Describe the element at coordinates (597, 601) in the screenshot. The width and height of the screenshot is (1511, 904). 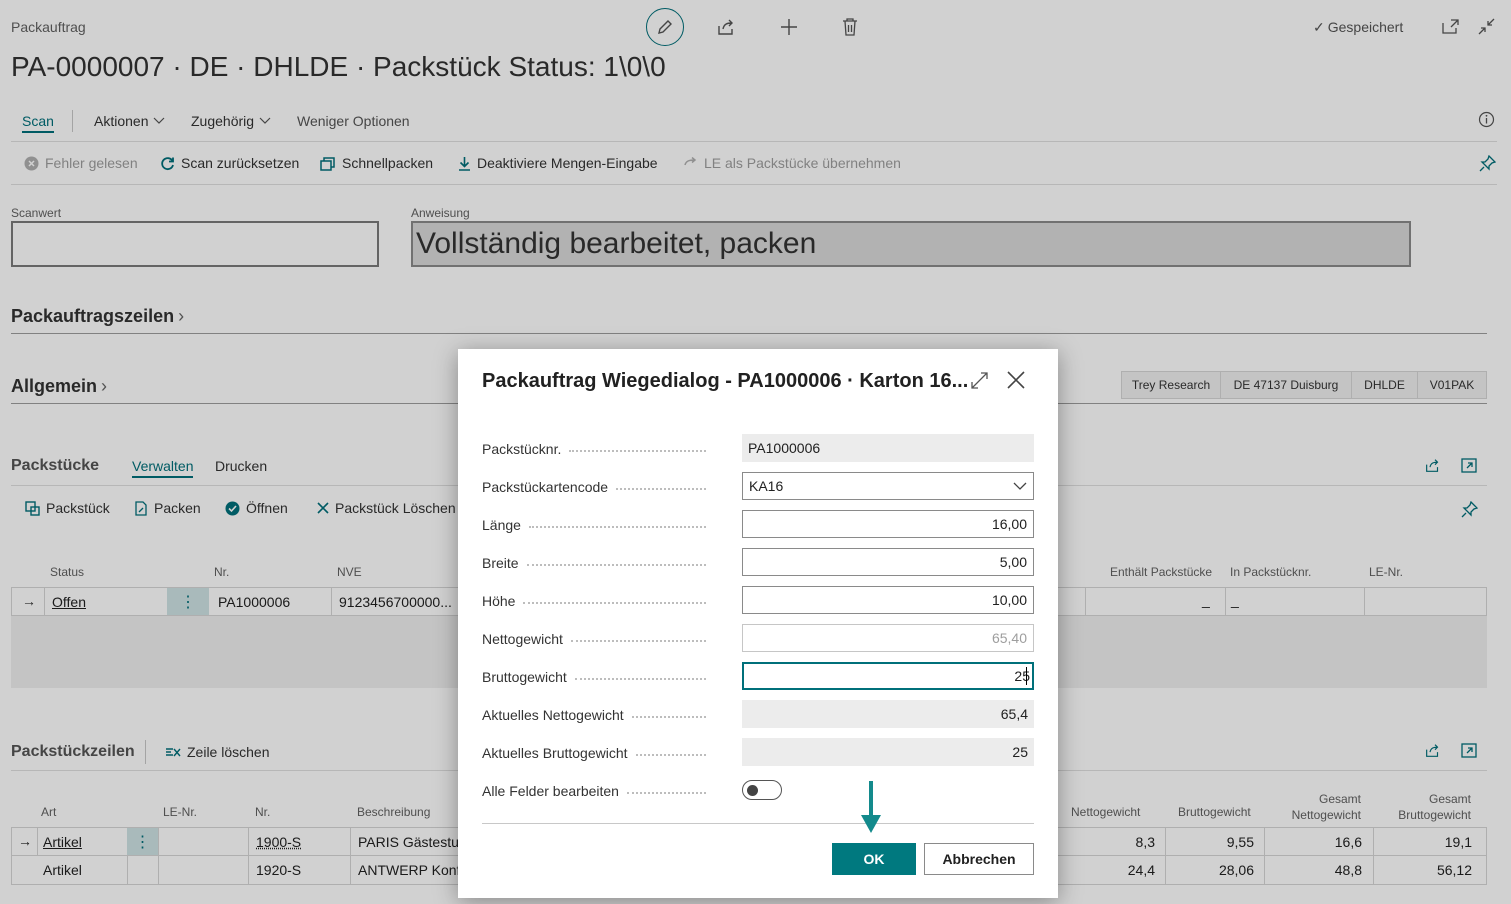
I see `field-label-hoehe: Höhe` at that location.